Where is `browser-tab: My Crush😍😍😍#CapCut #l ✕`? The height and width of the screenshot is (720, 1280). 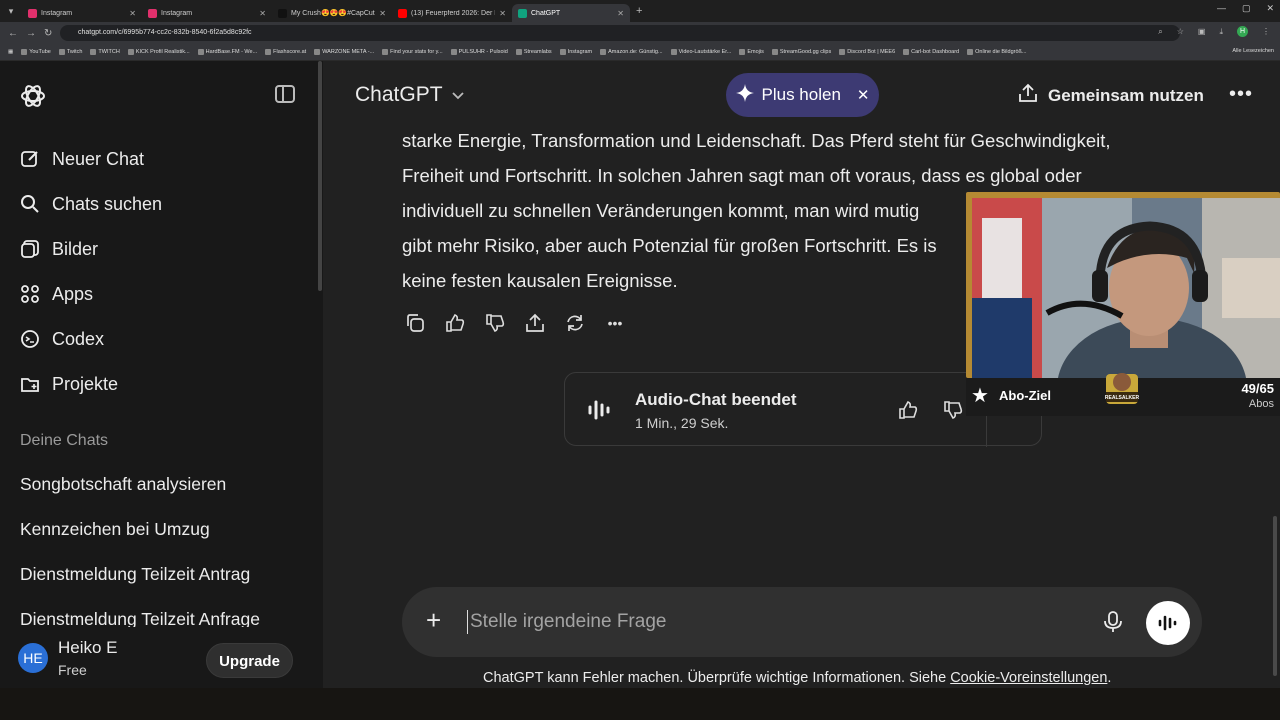
browser-tab: My Crush😍😍😍#CapCut #l ✕ is located at coordinates (332, 13).